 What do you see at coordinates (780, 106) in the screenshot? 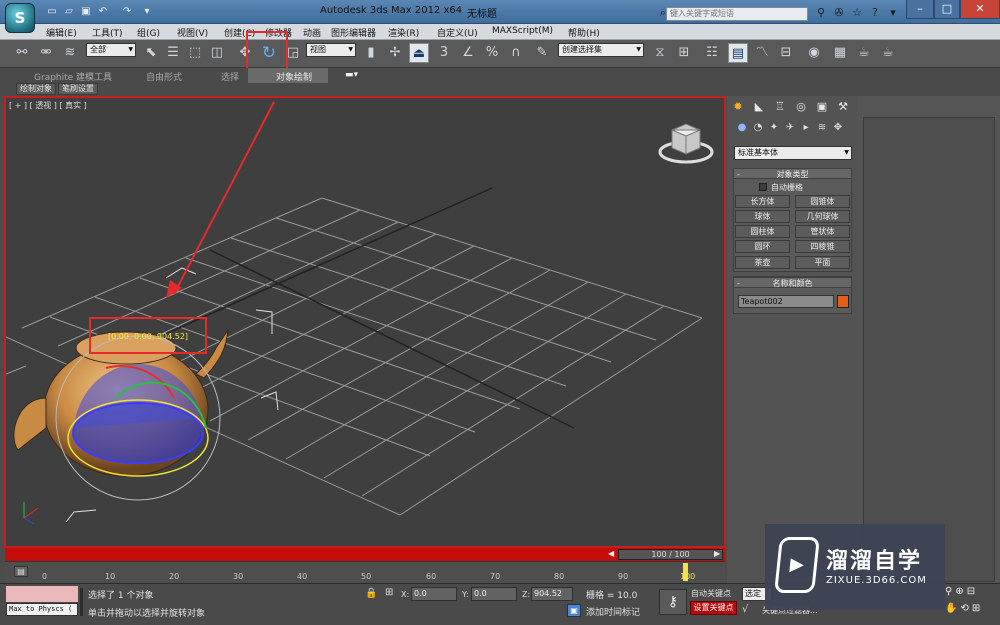
I see `hierarchy-tab-icon: ♖` at bounding box center [780, 106].